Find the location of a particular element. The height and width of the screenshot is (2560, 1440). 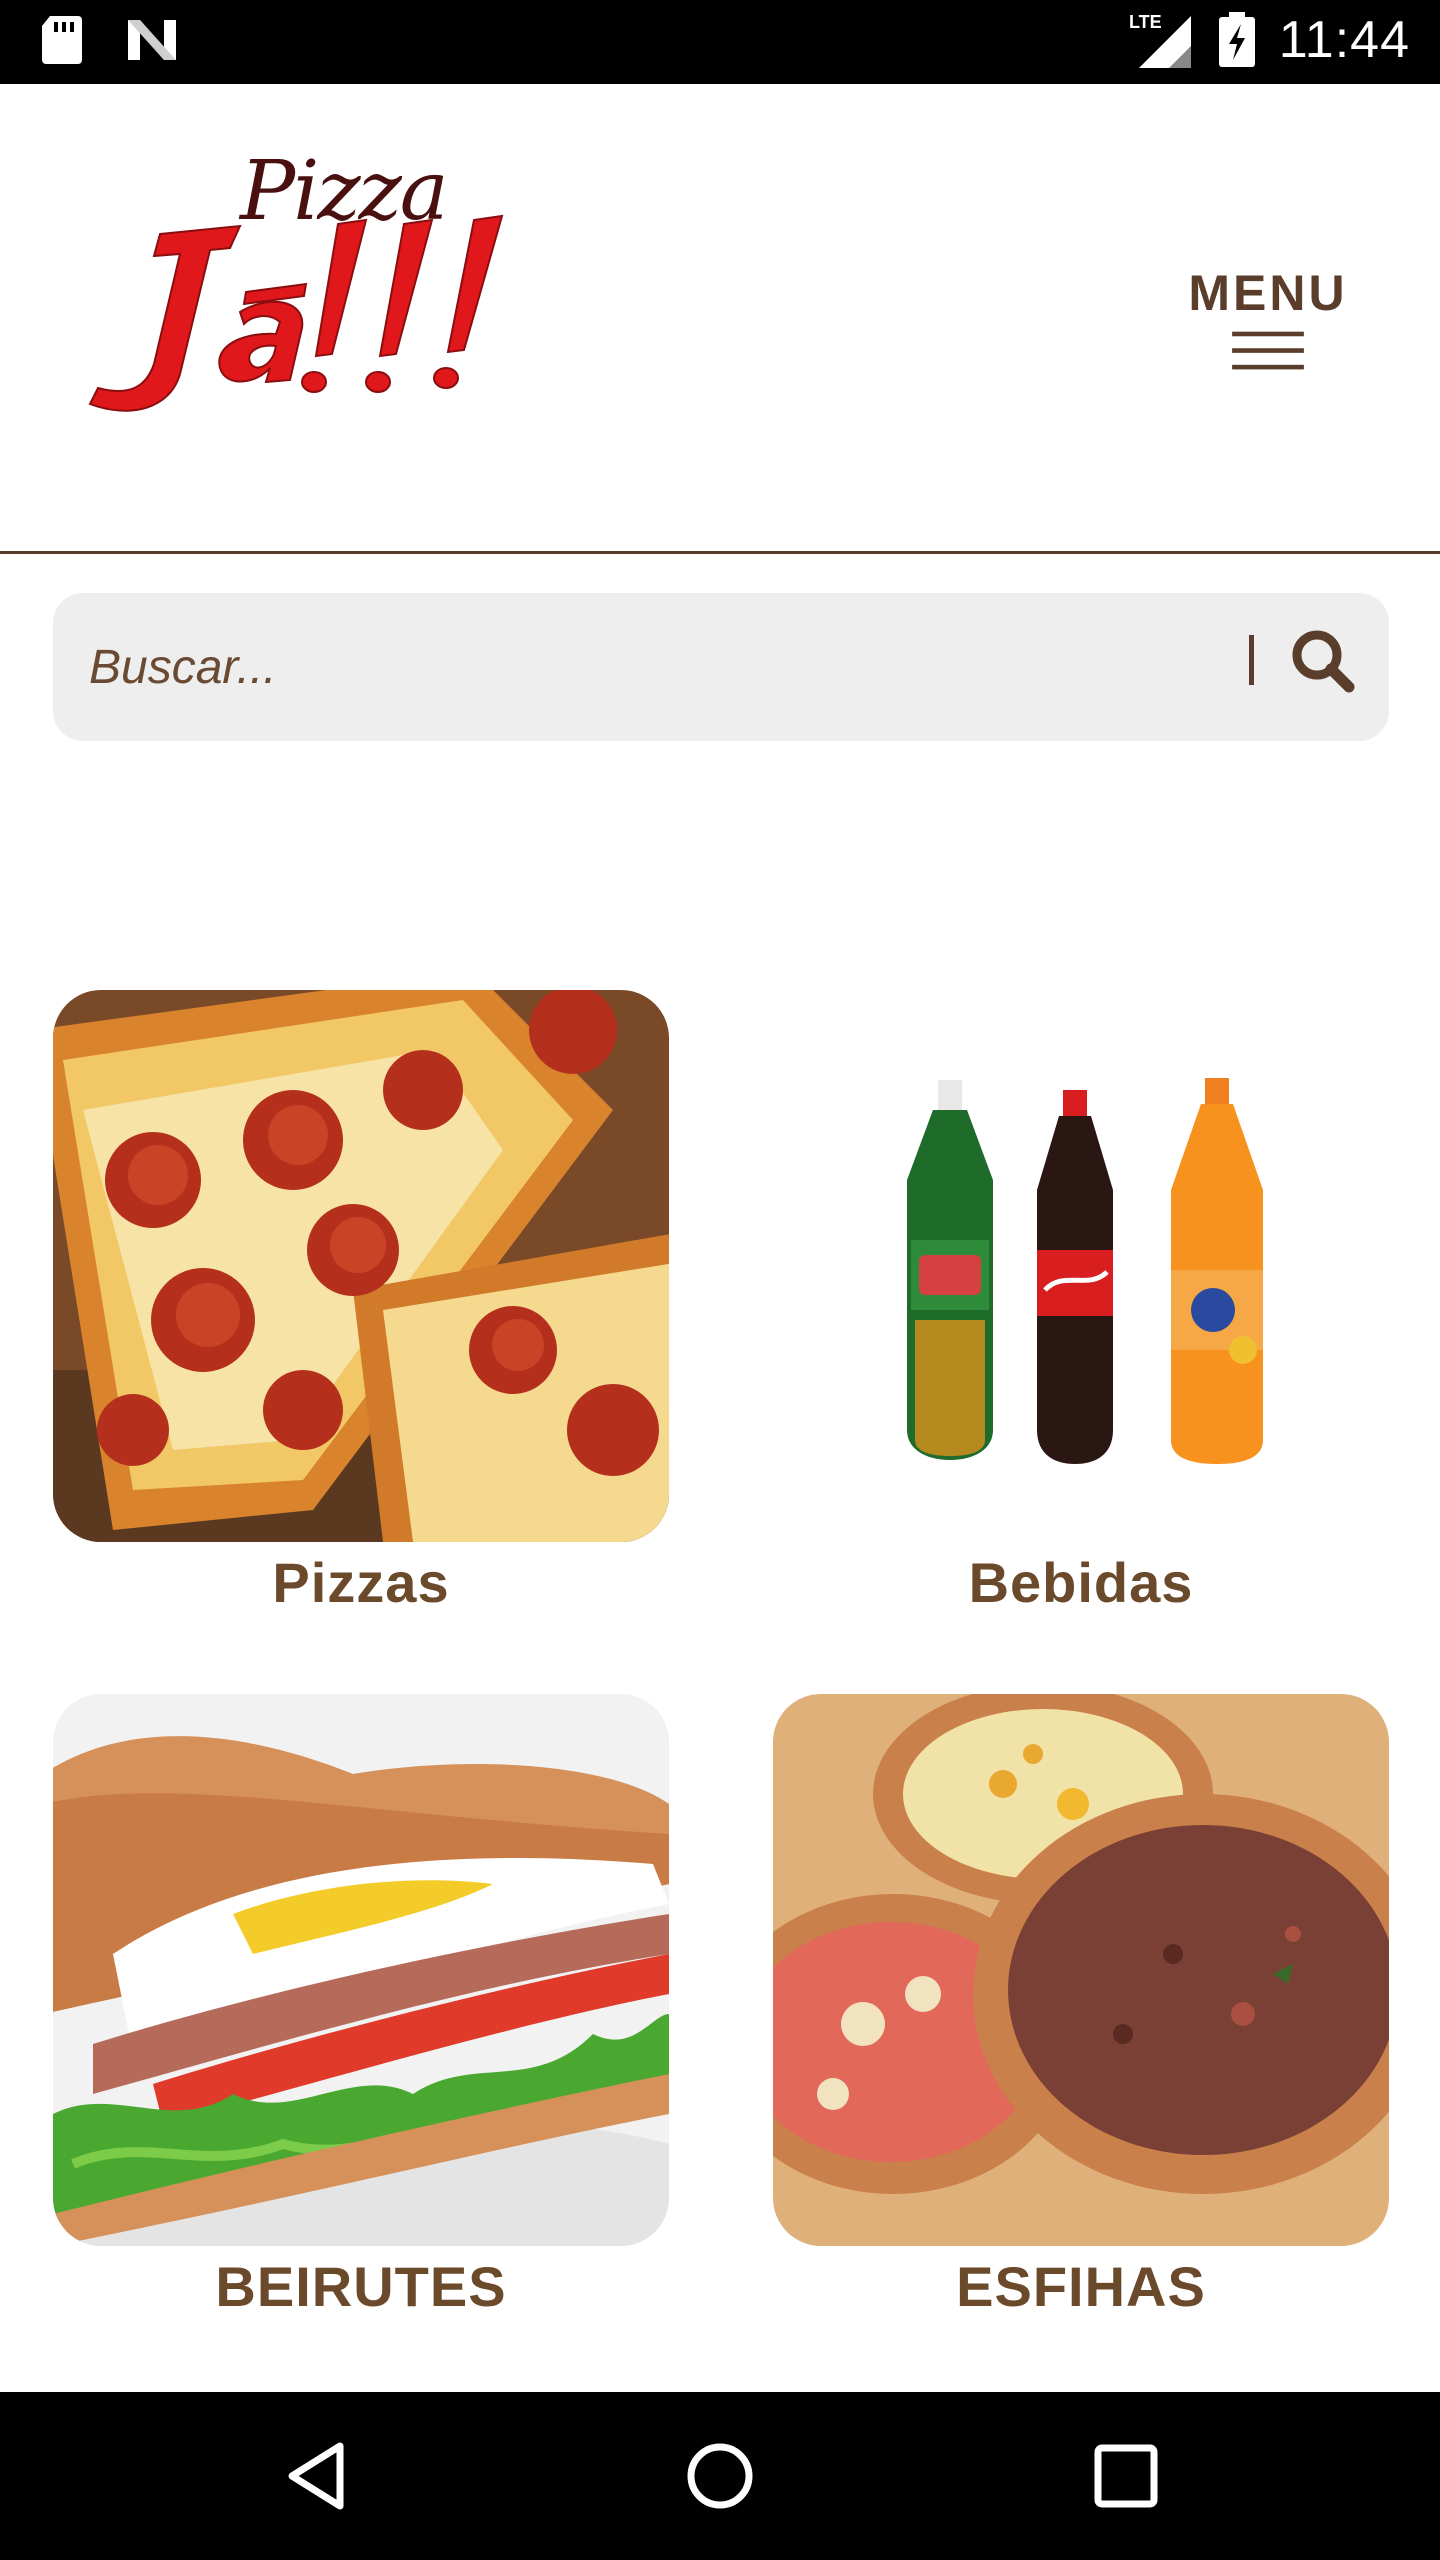

search-divider is located at coordinates (1251, 660).